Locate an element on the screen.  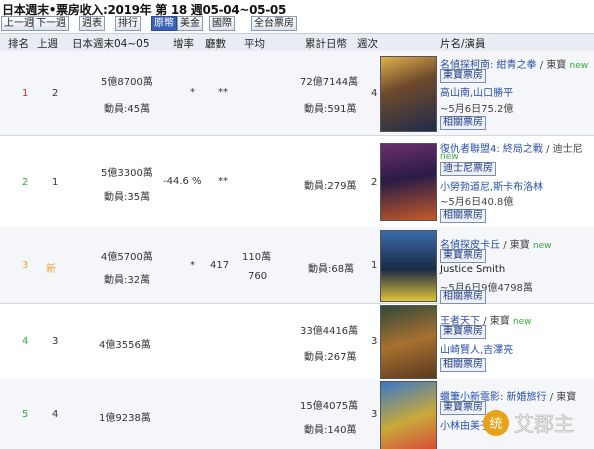
weekend-gross: 4億3556萬 is located at coordinates (125, 345).